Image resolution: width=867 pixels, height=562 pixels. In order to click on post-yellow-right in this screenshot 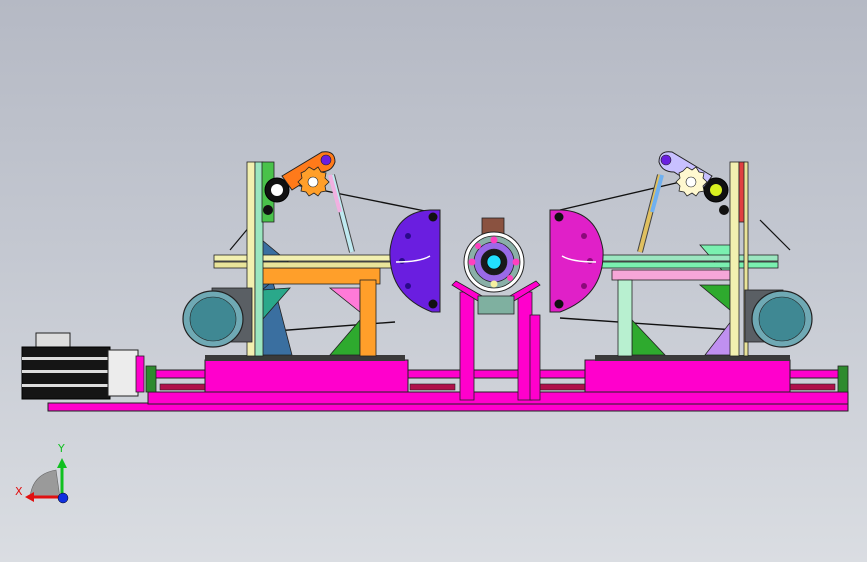, I will do `click(734, 259)`.